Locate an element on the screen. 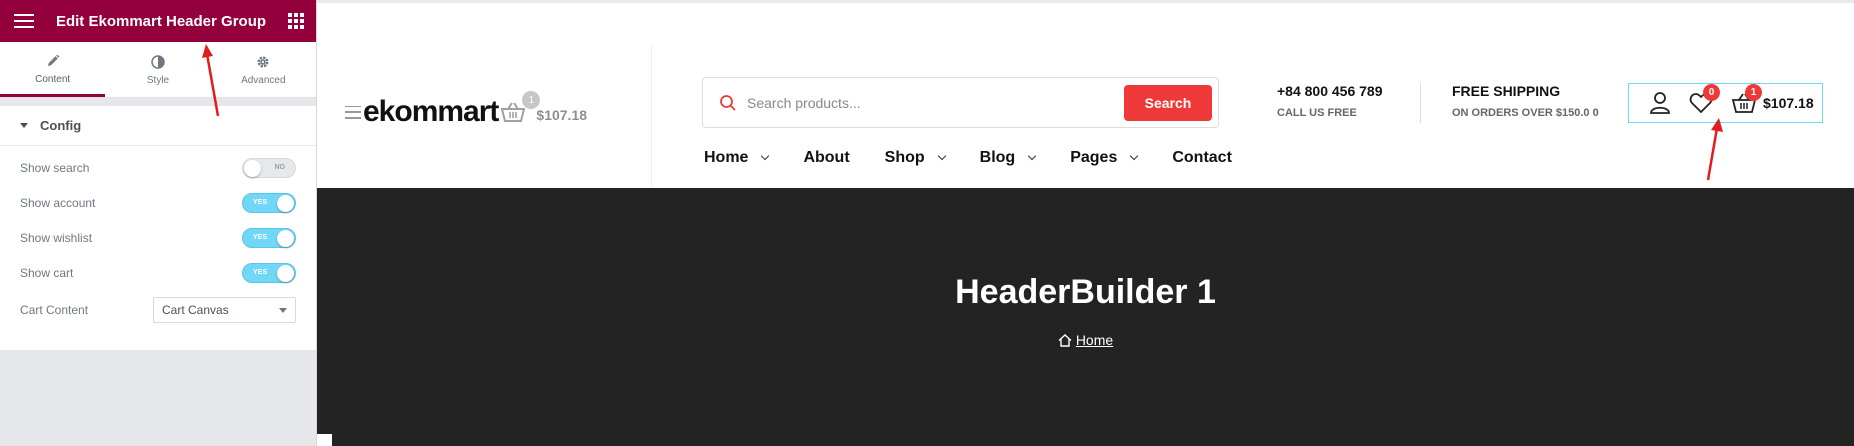 This screenshot has width=1854, height=446. nav-item-contact: Contact is located at coordinates (1202, 158).